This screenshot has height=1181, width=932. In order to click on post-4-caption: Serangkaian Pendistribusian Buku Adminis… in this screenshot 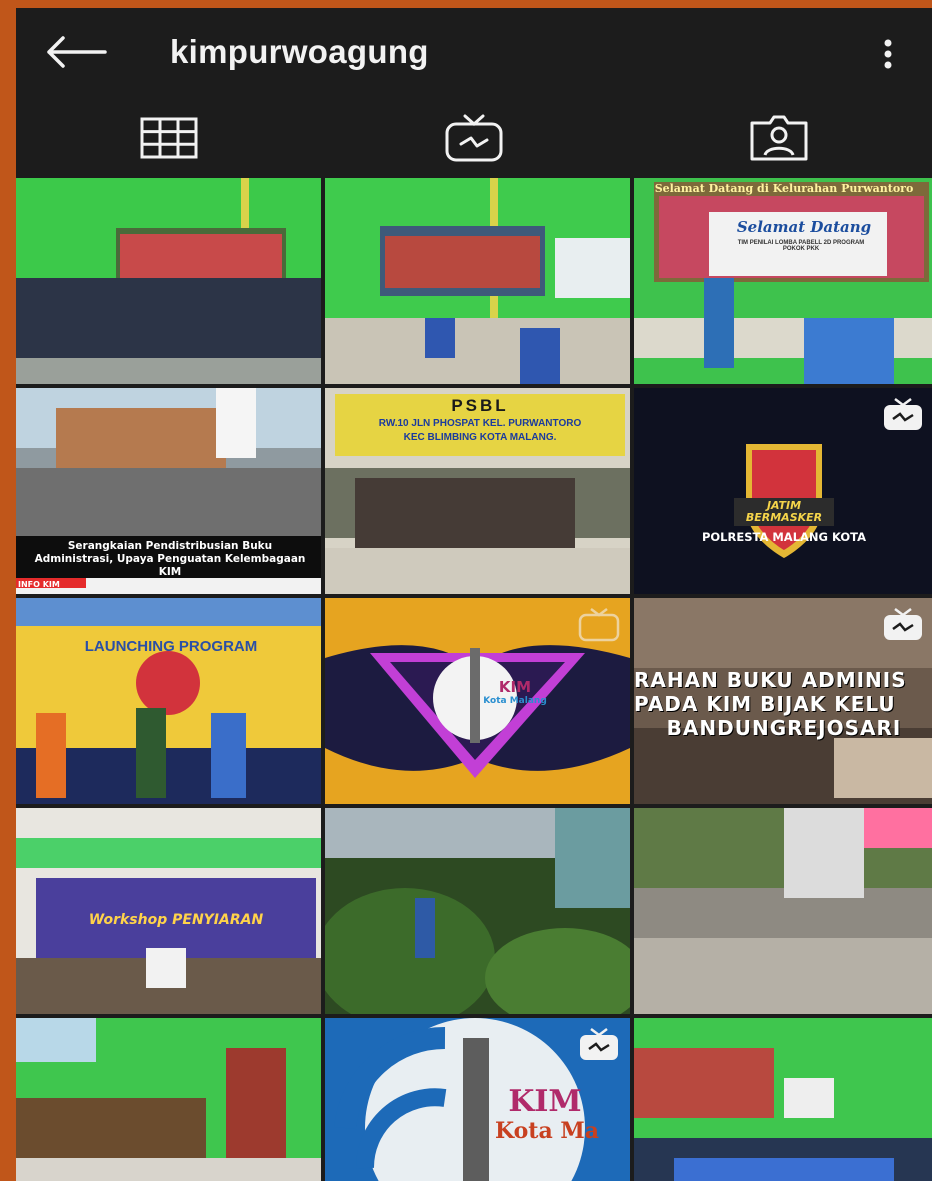, I will do `click(170, 559)`.